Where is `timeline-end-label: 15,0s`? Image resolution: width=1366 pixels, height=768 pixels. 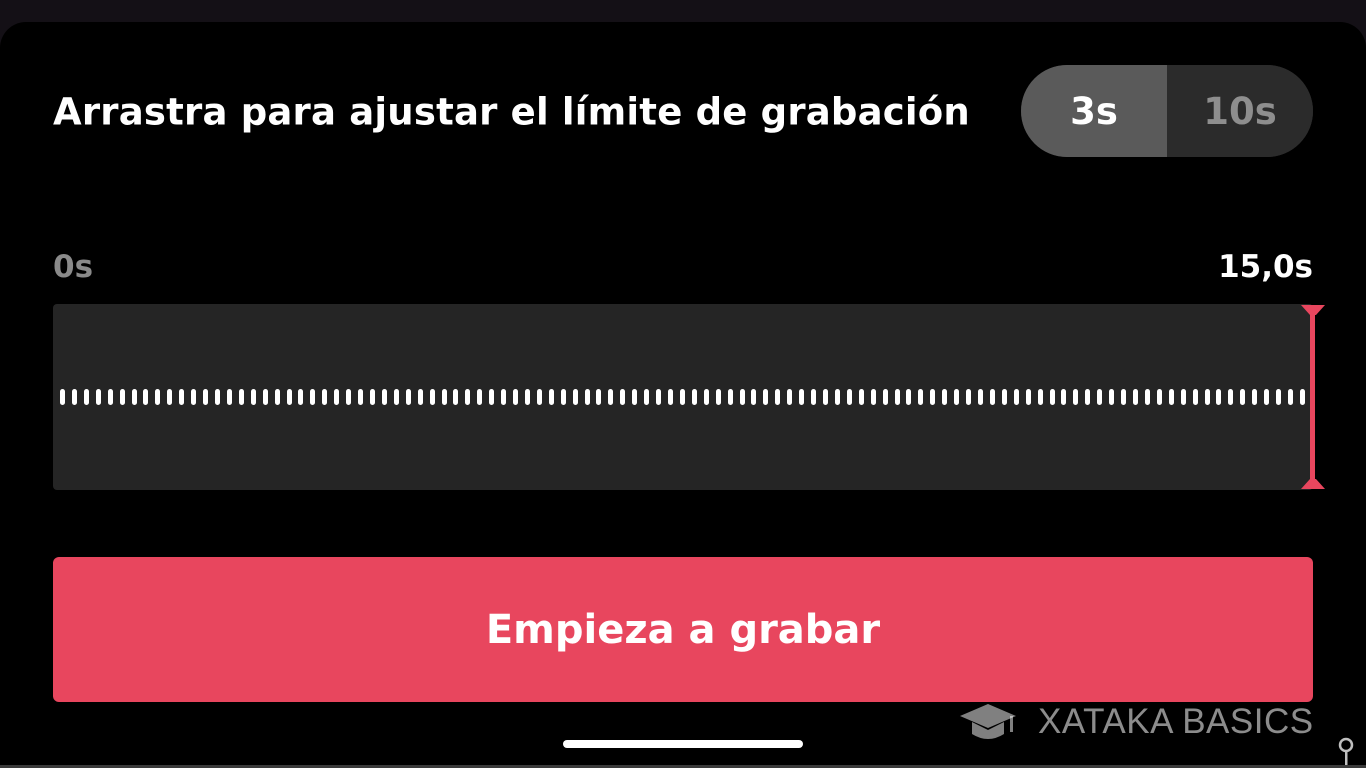
timeline-end-label: 15,0s is located at coordinates (1265, 267).